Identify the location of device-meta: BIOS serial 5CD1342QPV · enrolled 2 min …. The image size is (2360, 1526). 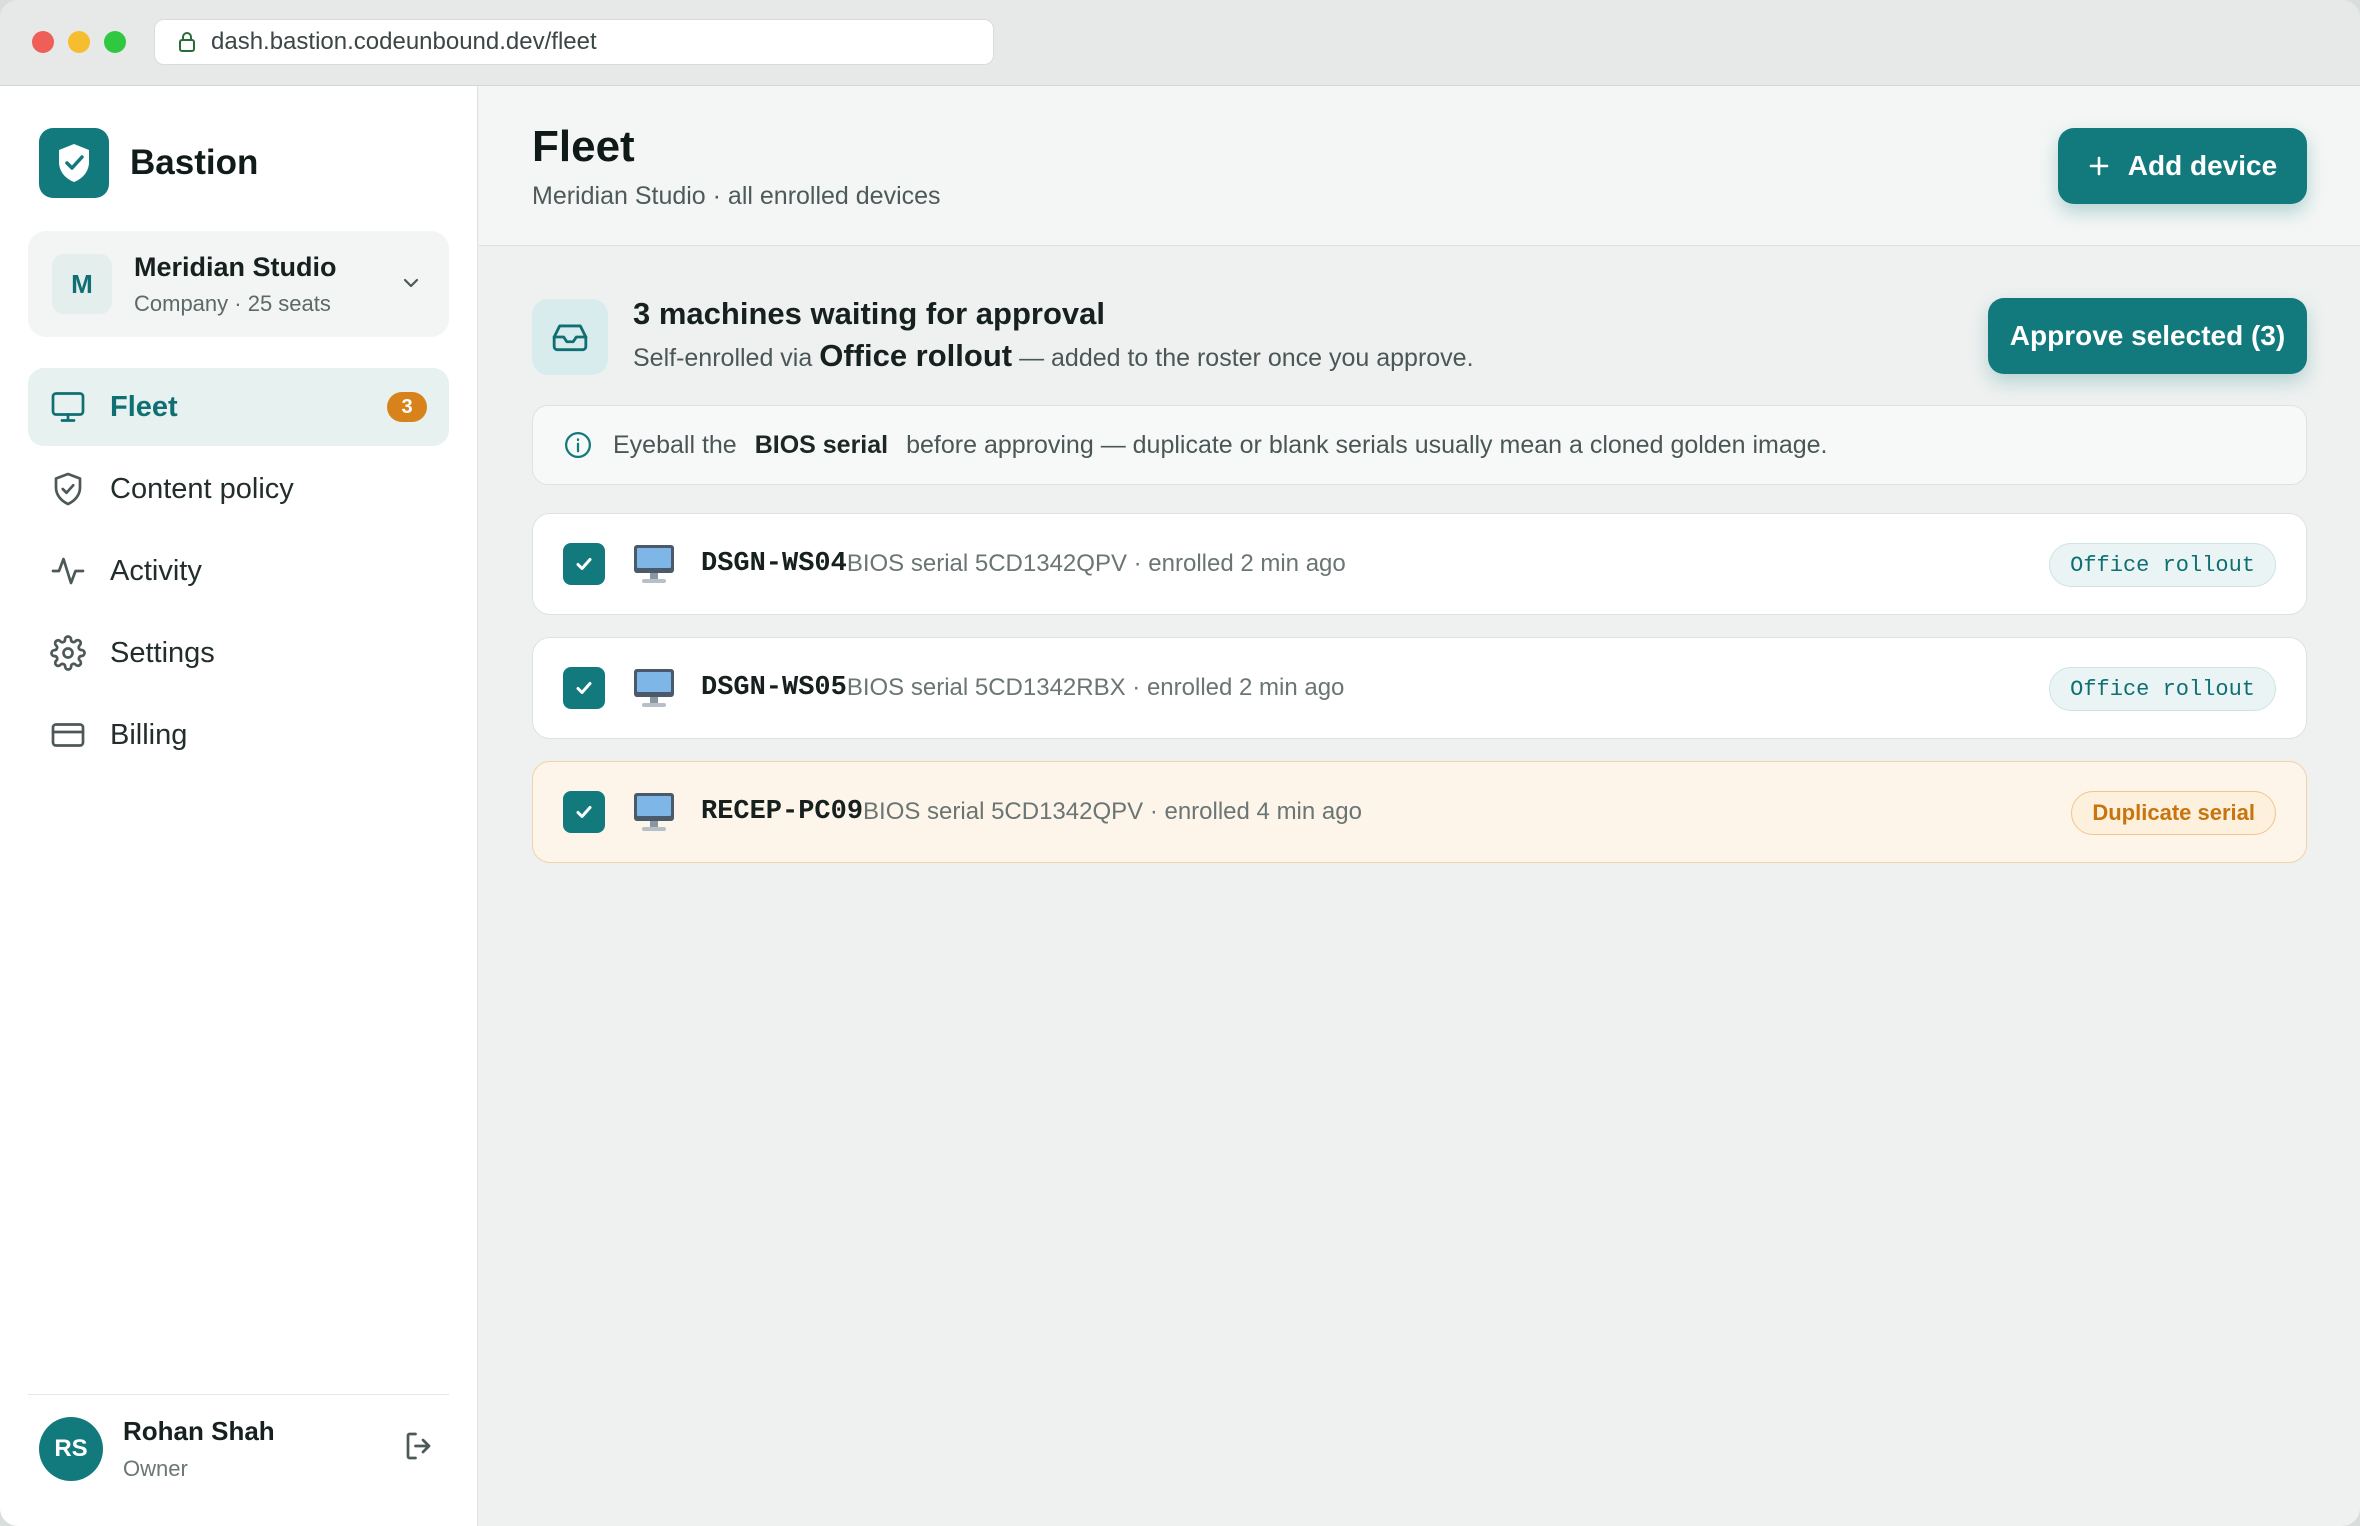
(1096, 563).